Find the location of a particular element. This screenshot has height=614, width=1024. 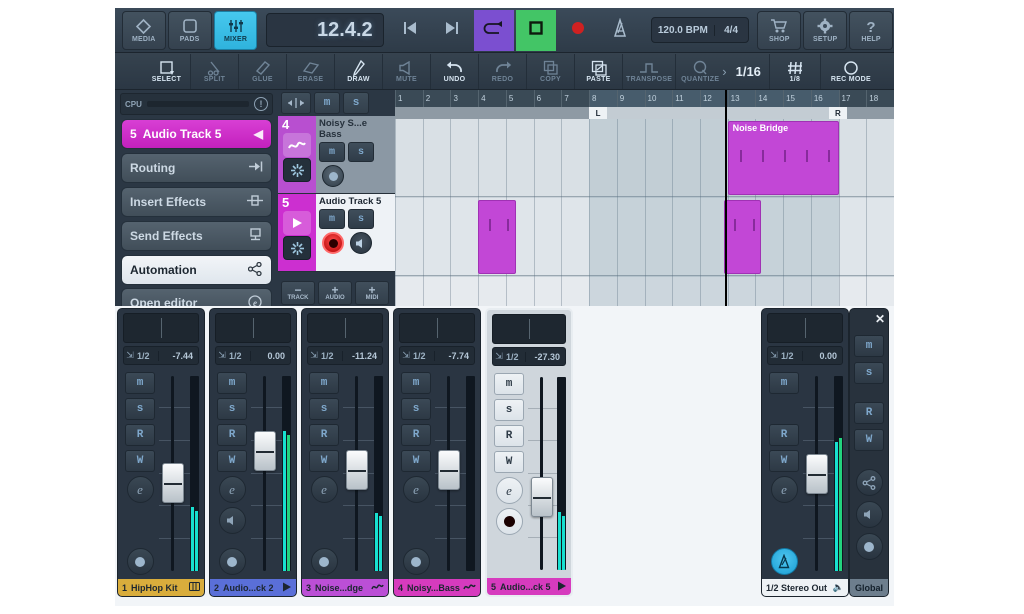

ruler-bar-number: 4 is located at coordinates (492, 98).